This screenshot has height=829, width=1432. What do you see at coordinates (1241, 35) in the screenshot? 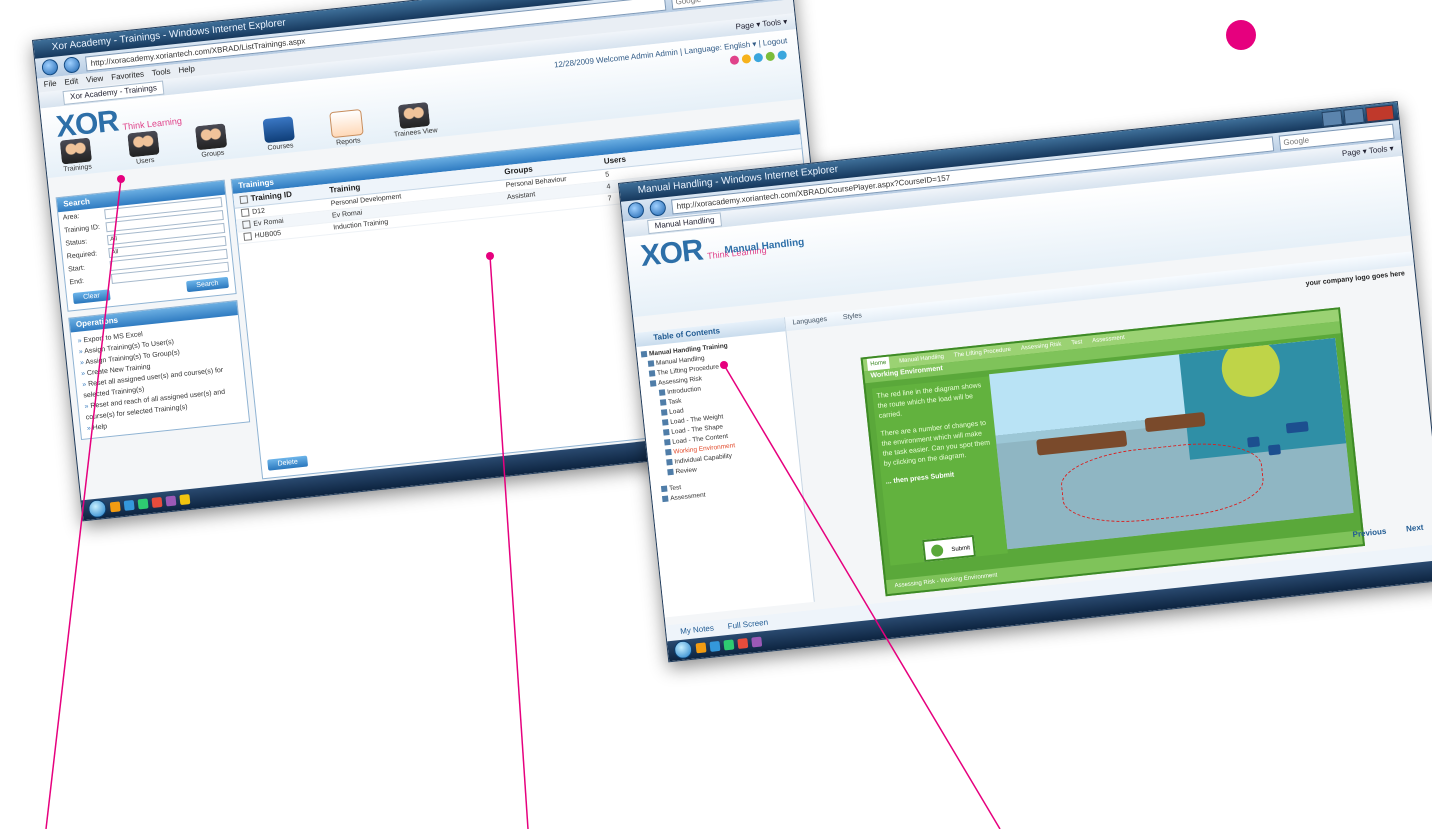
I see `decorative-dot` at bounding box center [1241, 35].